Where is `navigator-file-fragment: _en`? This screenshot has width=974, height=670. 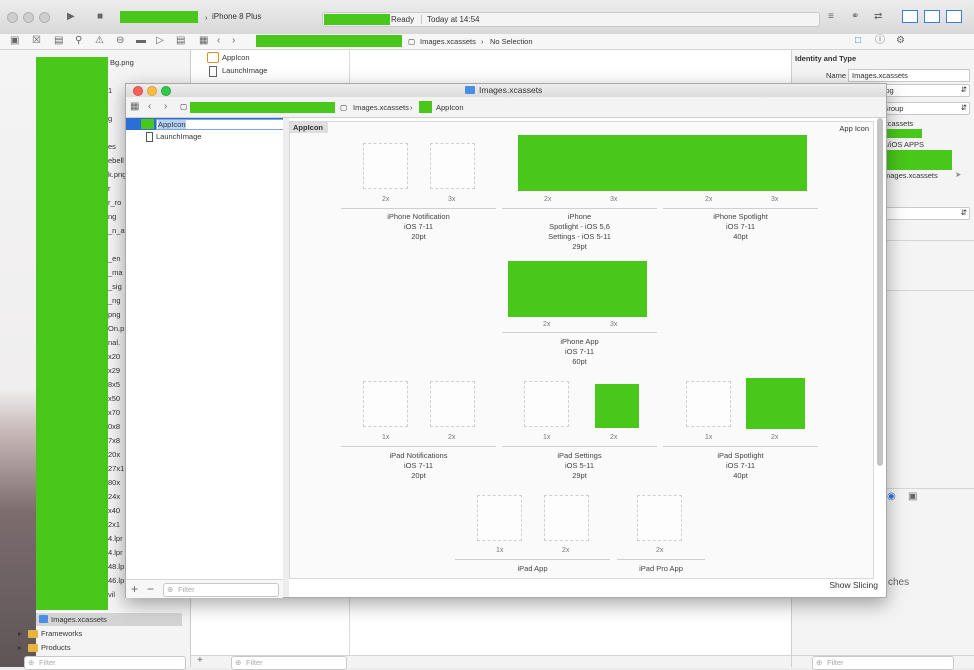 navigator-file-fragment: _en is located at coordinates (114, 258).